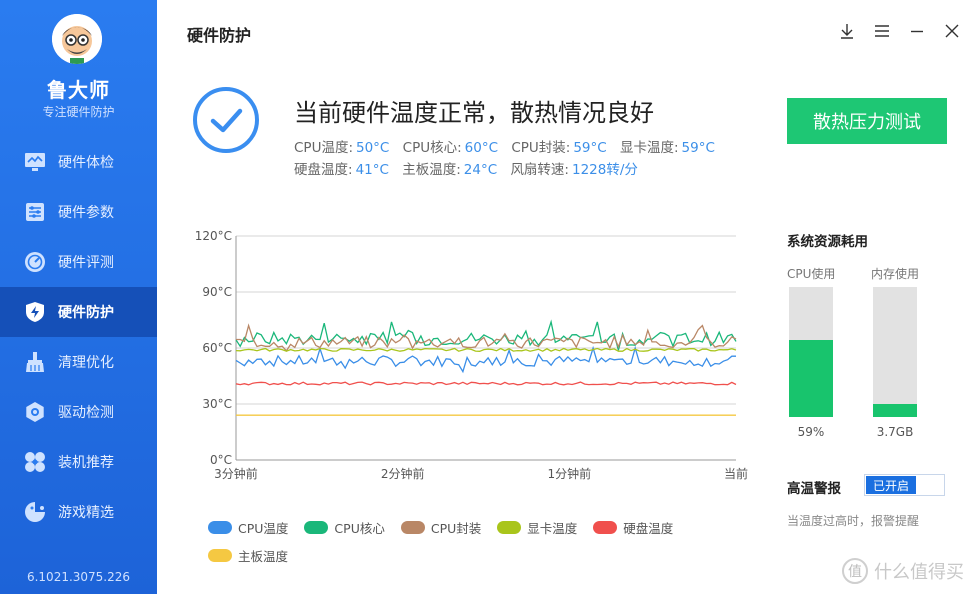 The image size is (974, 594). What do you see at coordinates (78, 412) in the screenshot?
I see `sidebar-item-driver: 驱动检测` at bounding box center [78, 412].